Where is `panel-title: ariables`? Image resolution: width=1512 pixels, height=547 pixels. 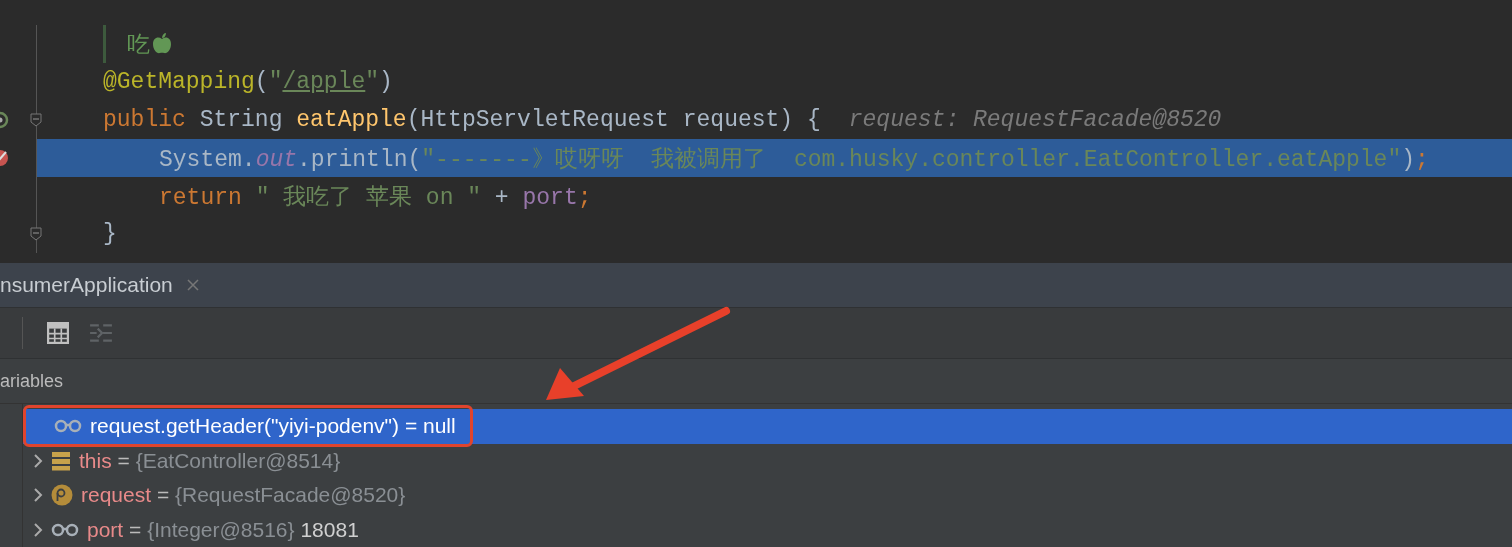
panel-title: ariables is located at coordinates (32, 381).